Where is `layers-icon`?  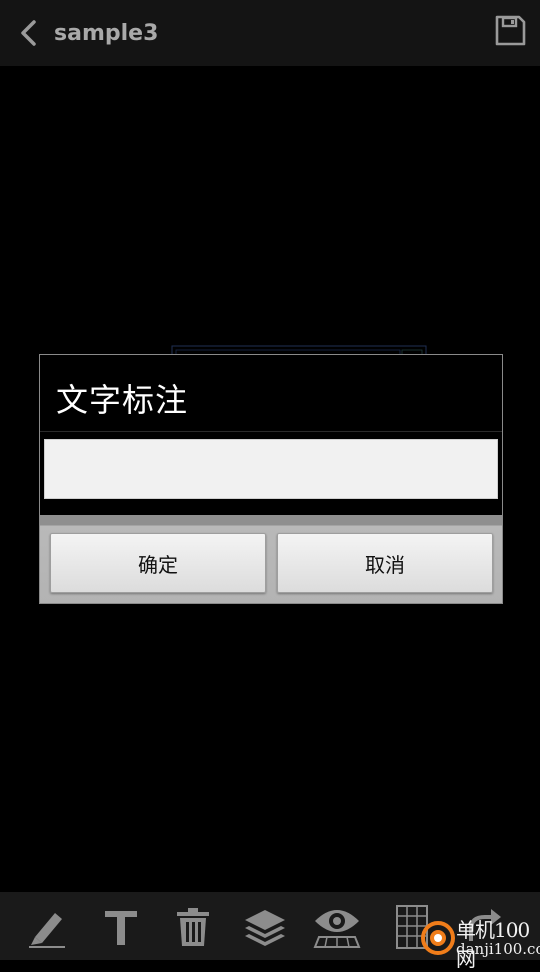
layers-icon is located at coordinates (265, 928).